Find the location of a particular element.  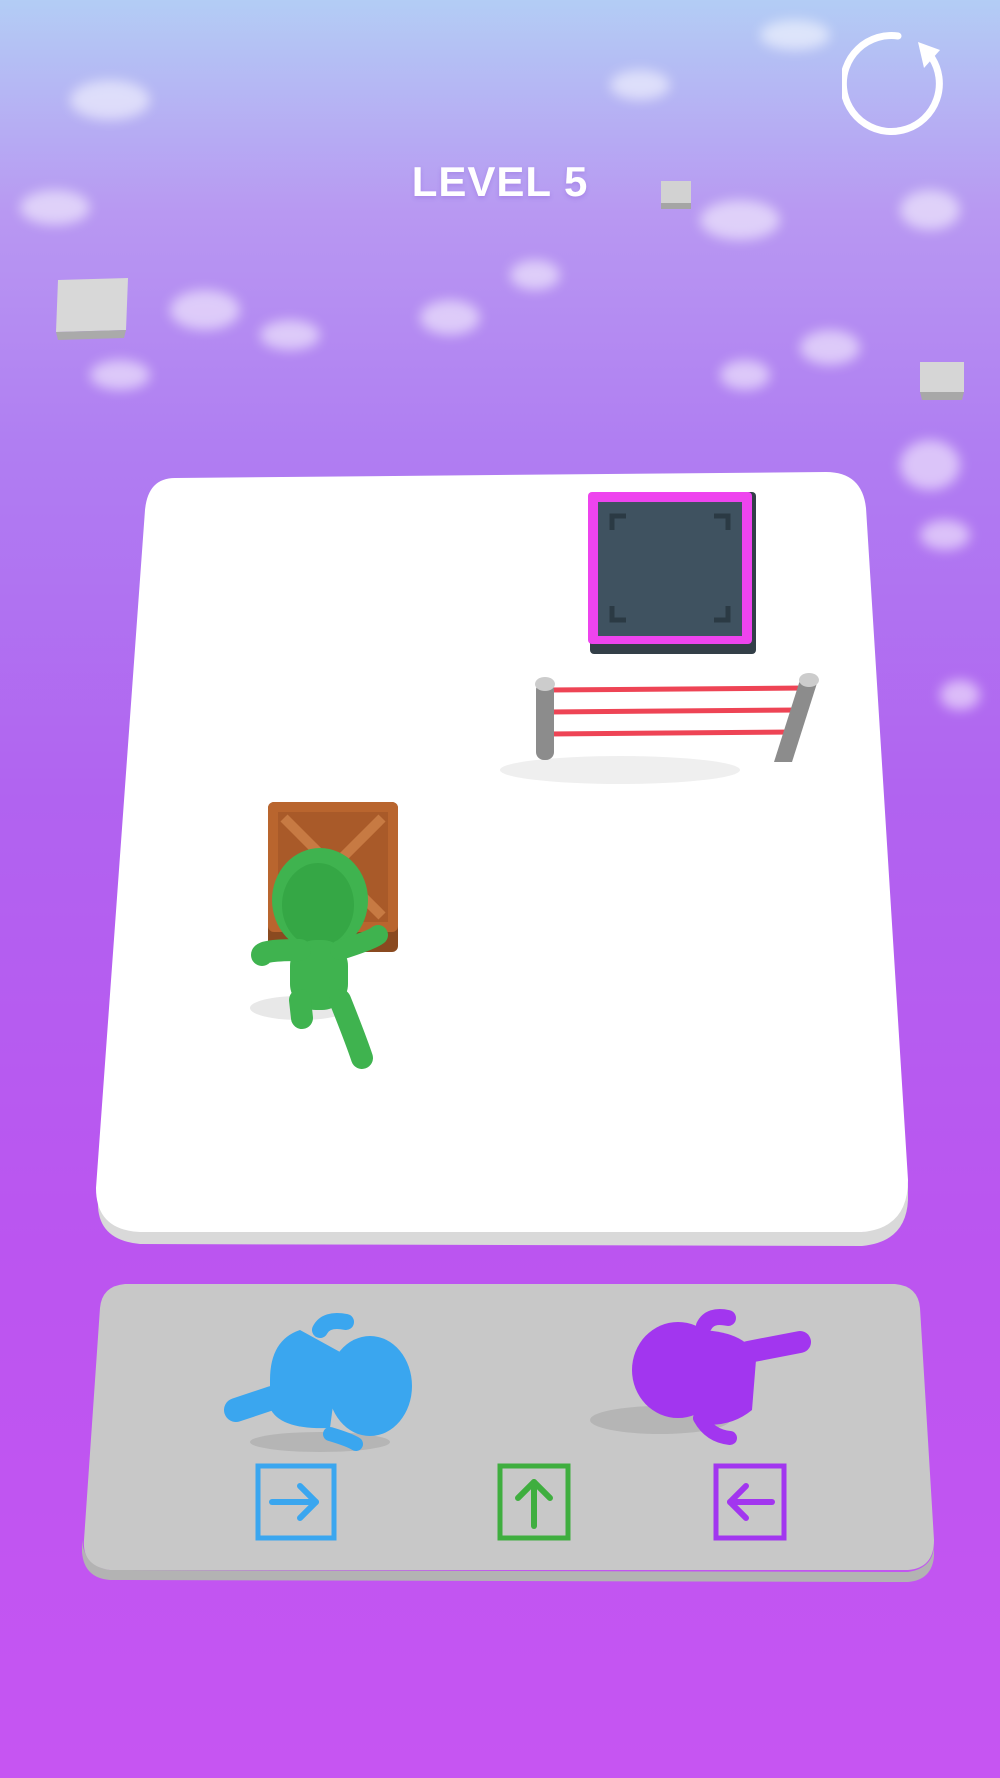

blue-right-arrow-button is located at coordinates (296, 1502).